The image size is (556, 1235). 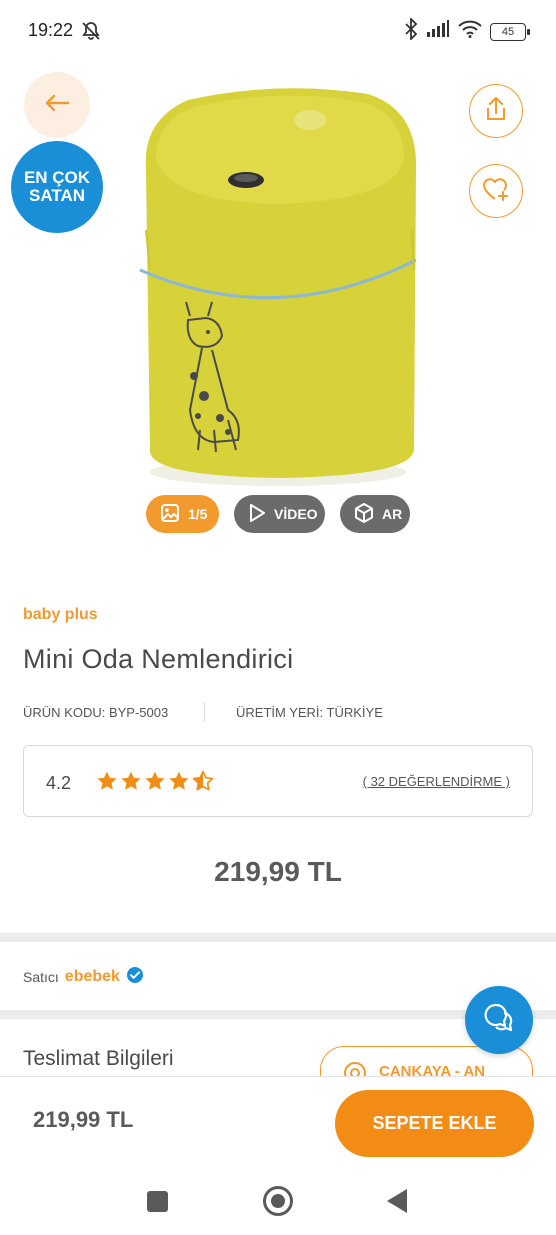 I want to click on play-icon, so click(x=257, y=514).